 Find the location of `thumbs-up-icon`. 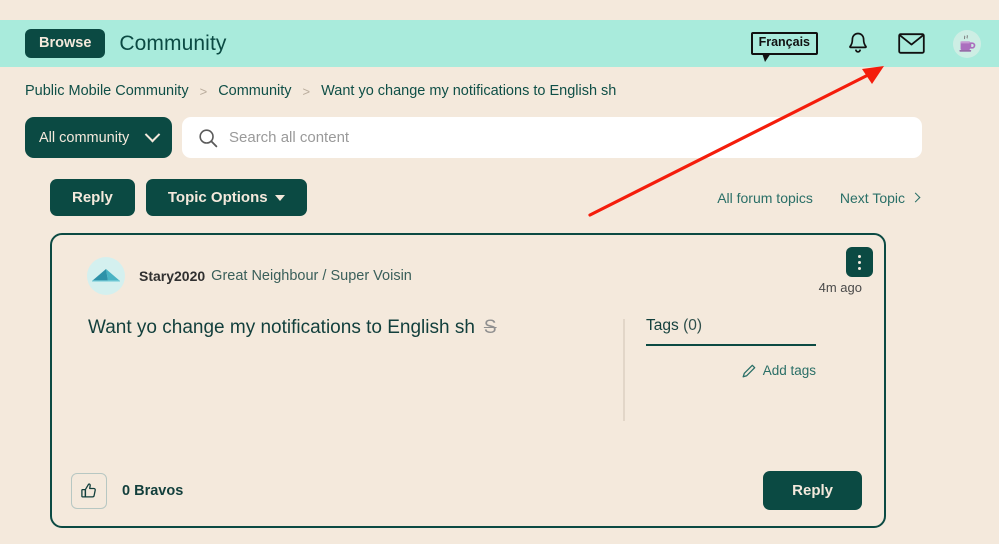

thumbs-up-icon is located at coordinates (88, 490).